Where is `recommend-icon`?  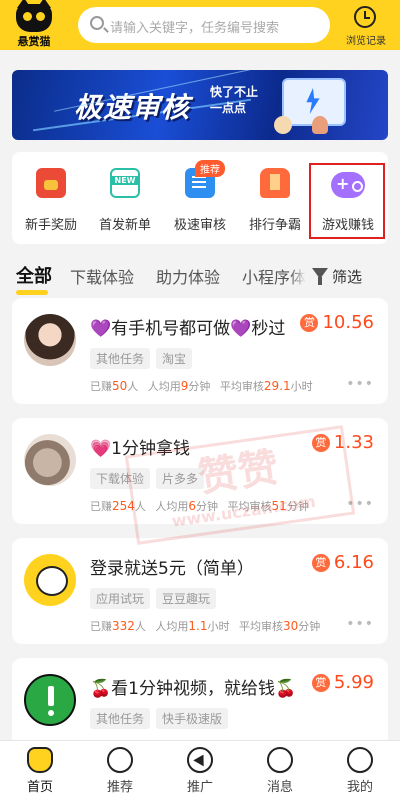
recommend-icon is located at coordinates (120, 760).